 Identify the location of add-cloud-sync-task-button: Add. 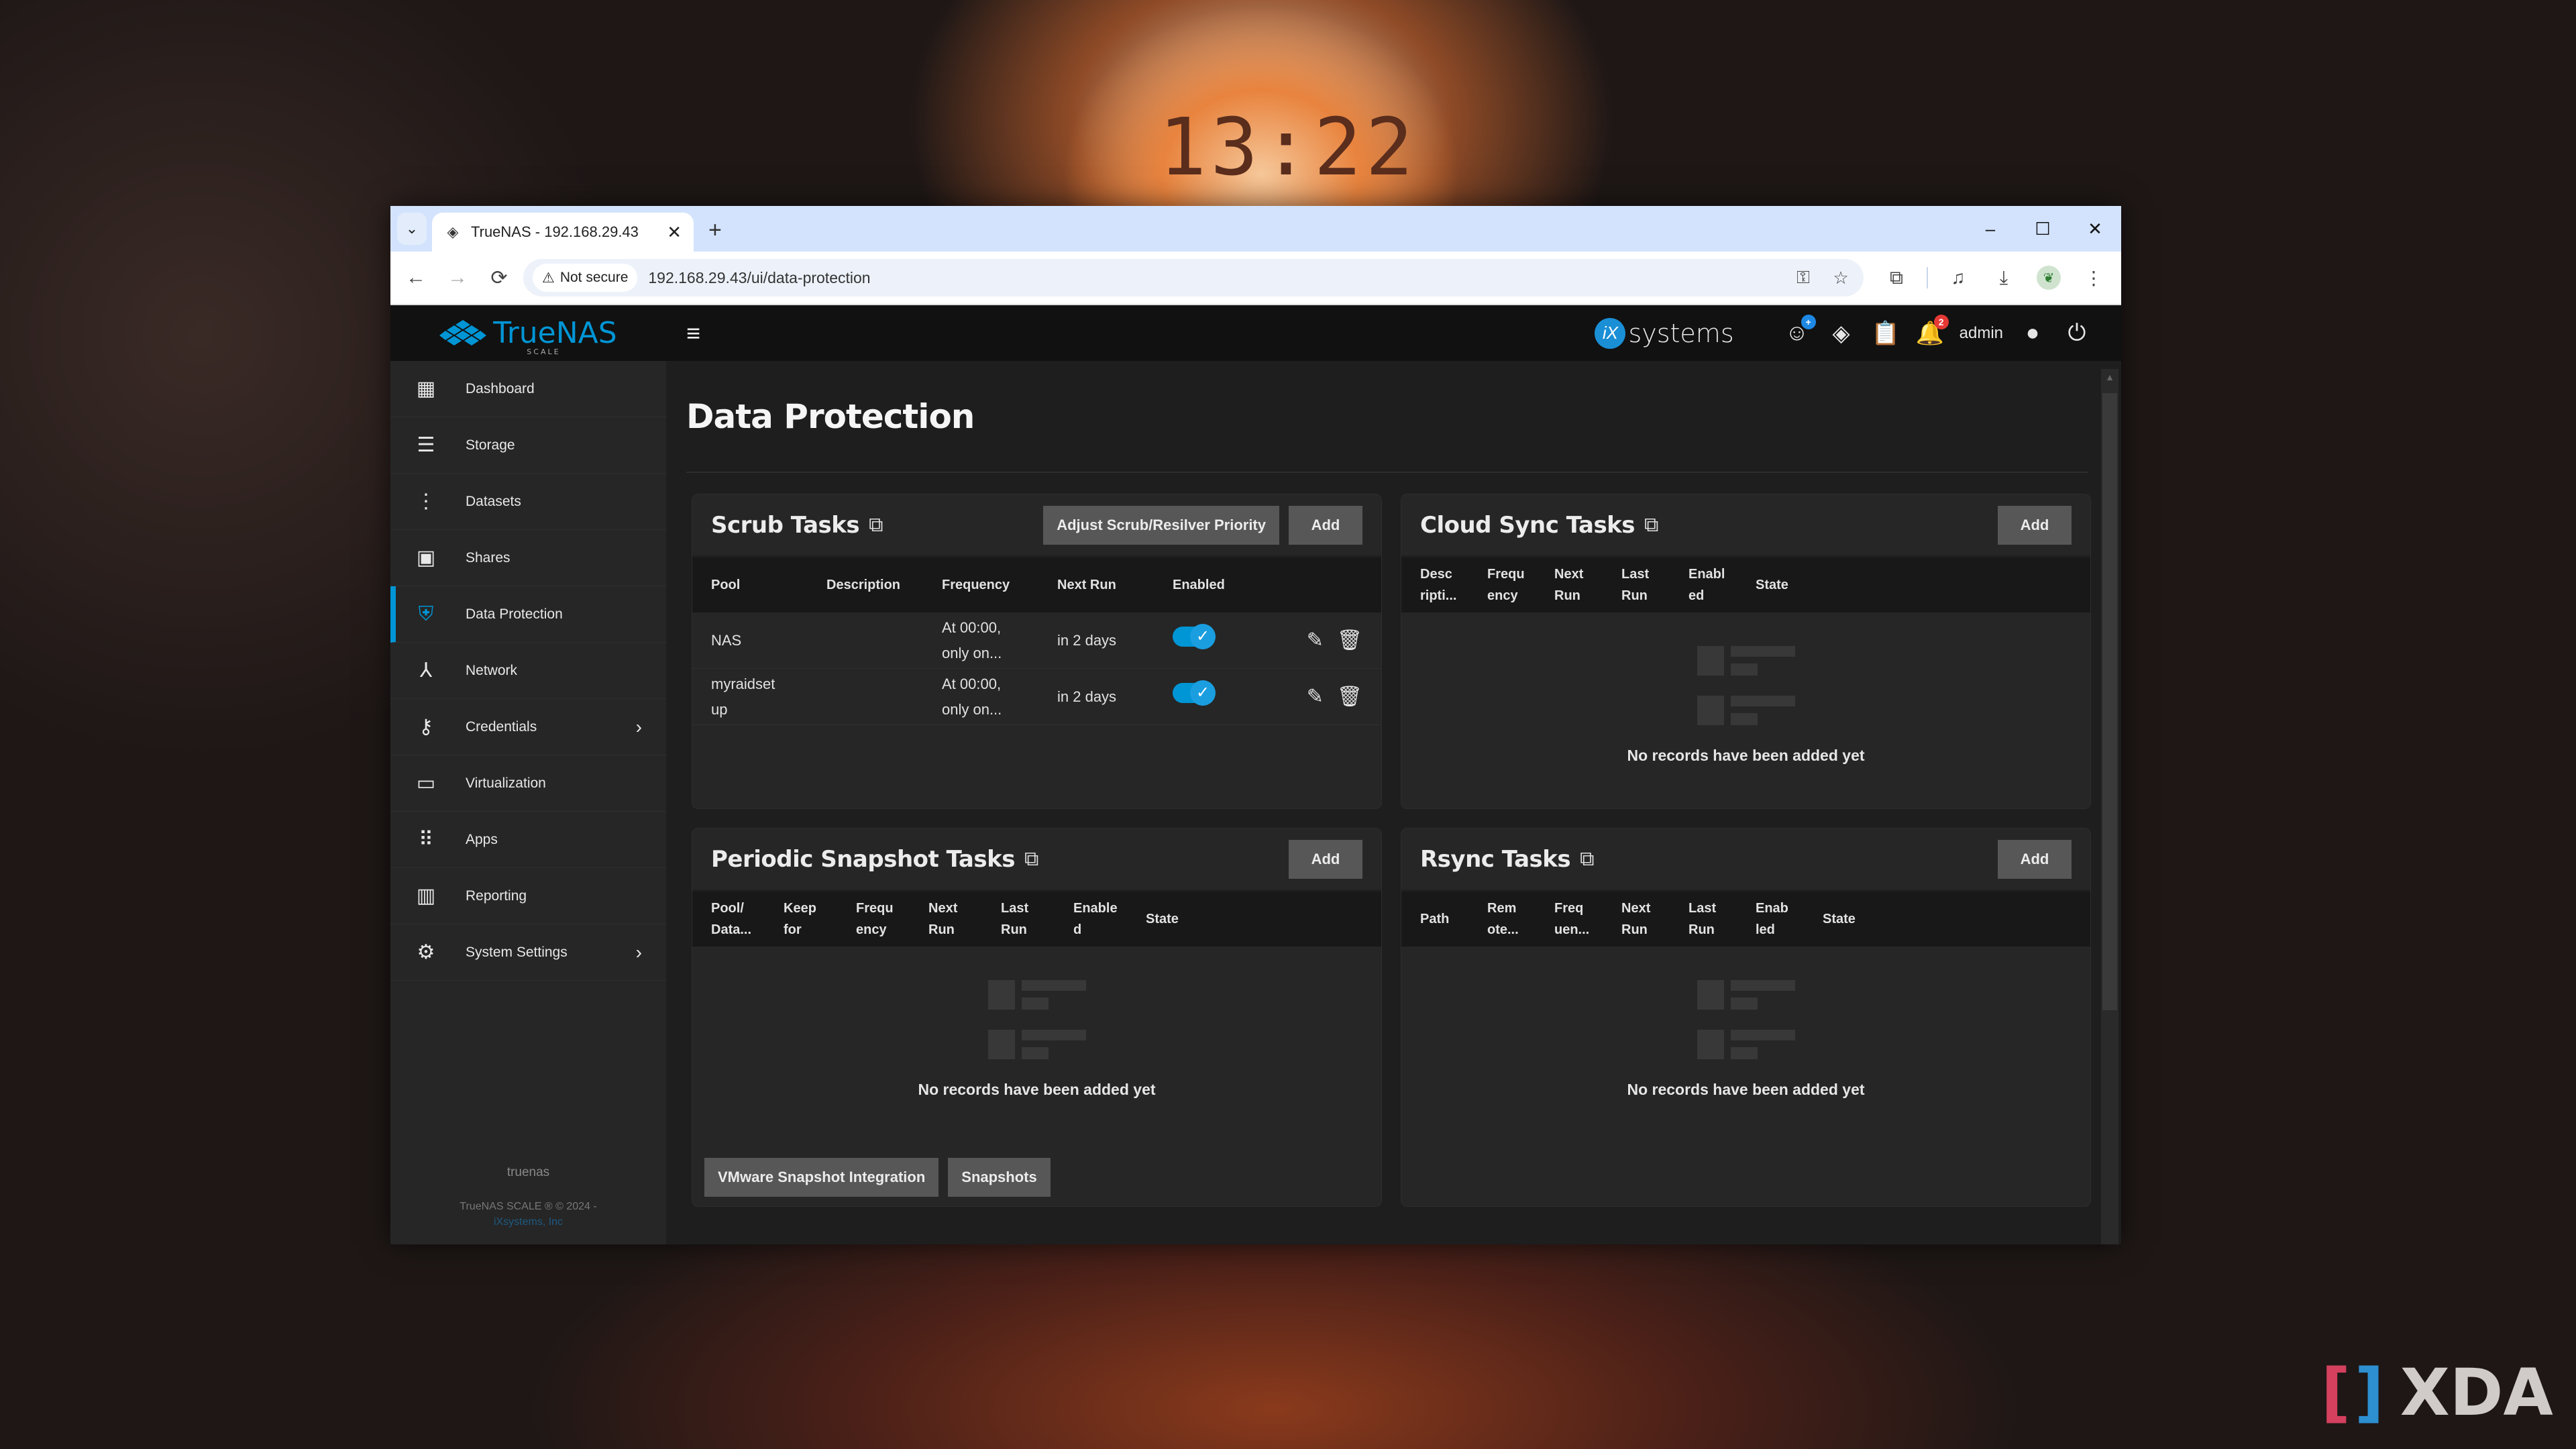
(2035, 525).